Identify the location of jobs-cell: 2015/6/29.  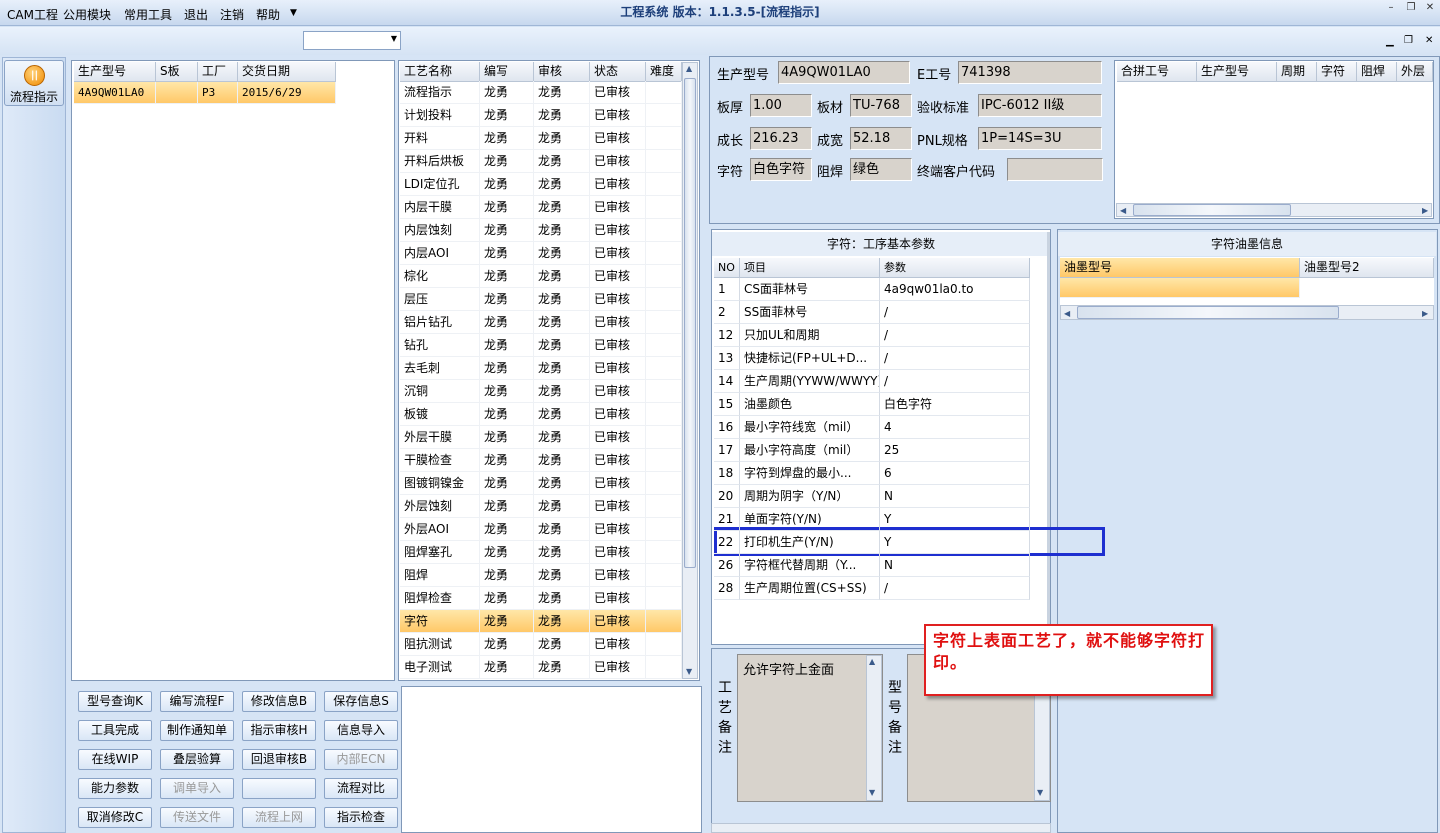
(287, 93).